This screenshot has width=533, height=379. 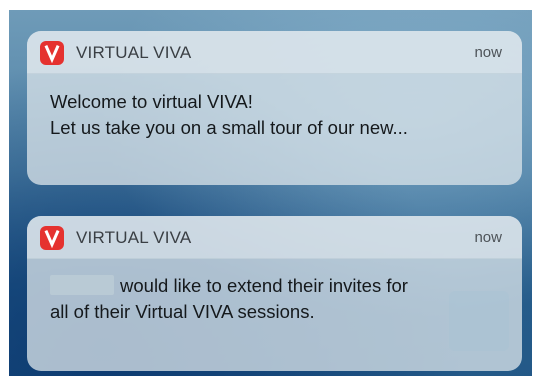 I want to click on message-line-1-text: would like to extend their invites for, so click(x=264, y=285).